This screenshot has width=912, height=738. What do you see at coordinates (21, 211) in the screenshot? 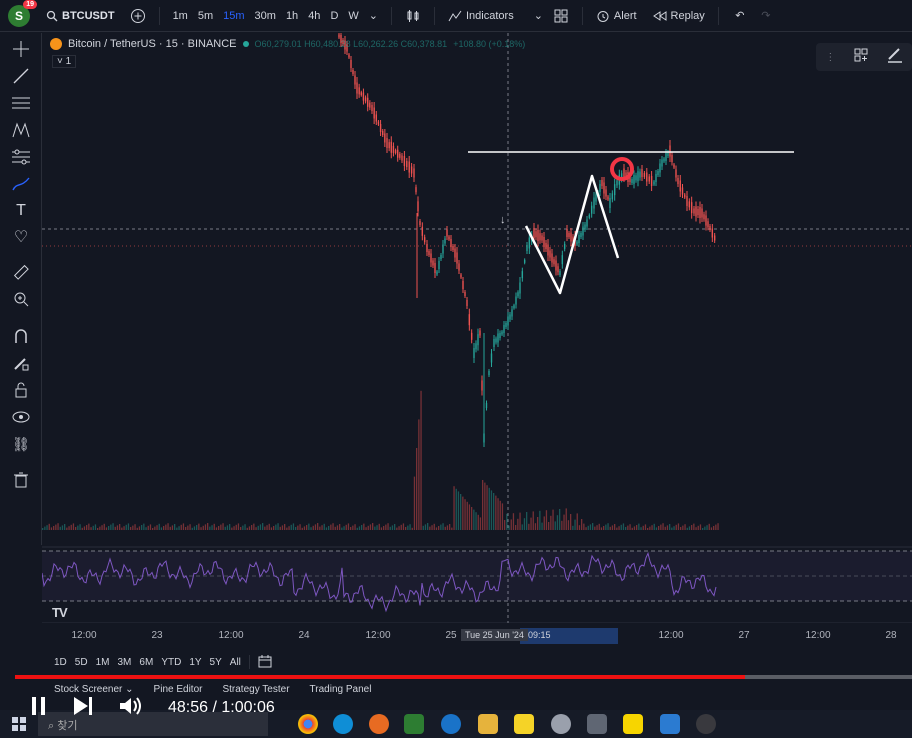
I see `text-tool-icon: T` at bounding box center [21, 211].